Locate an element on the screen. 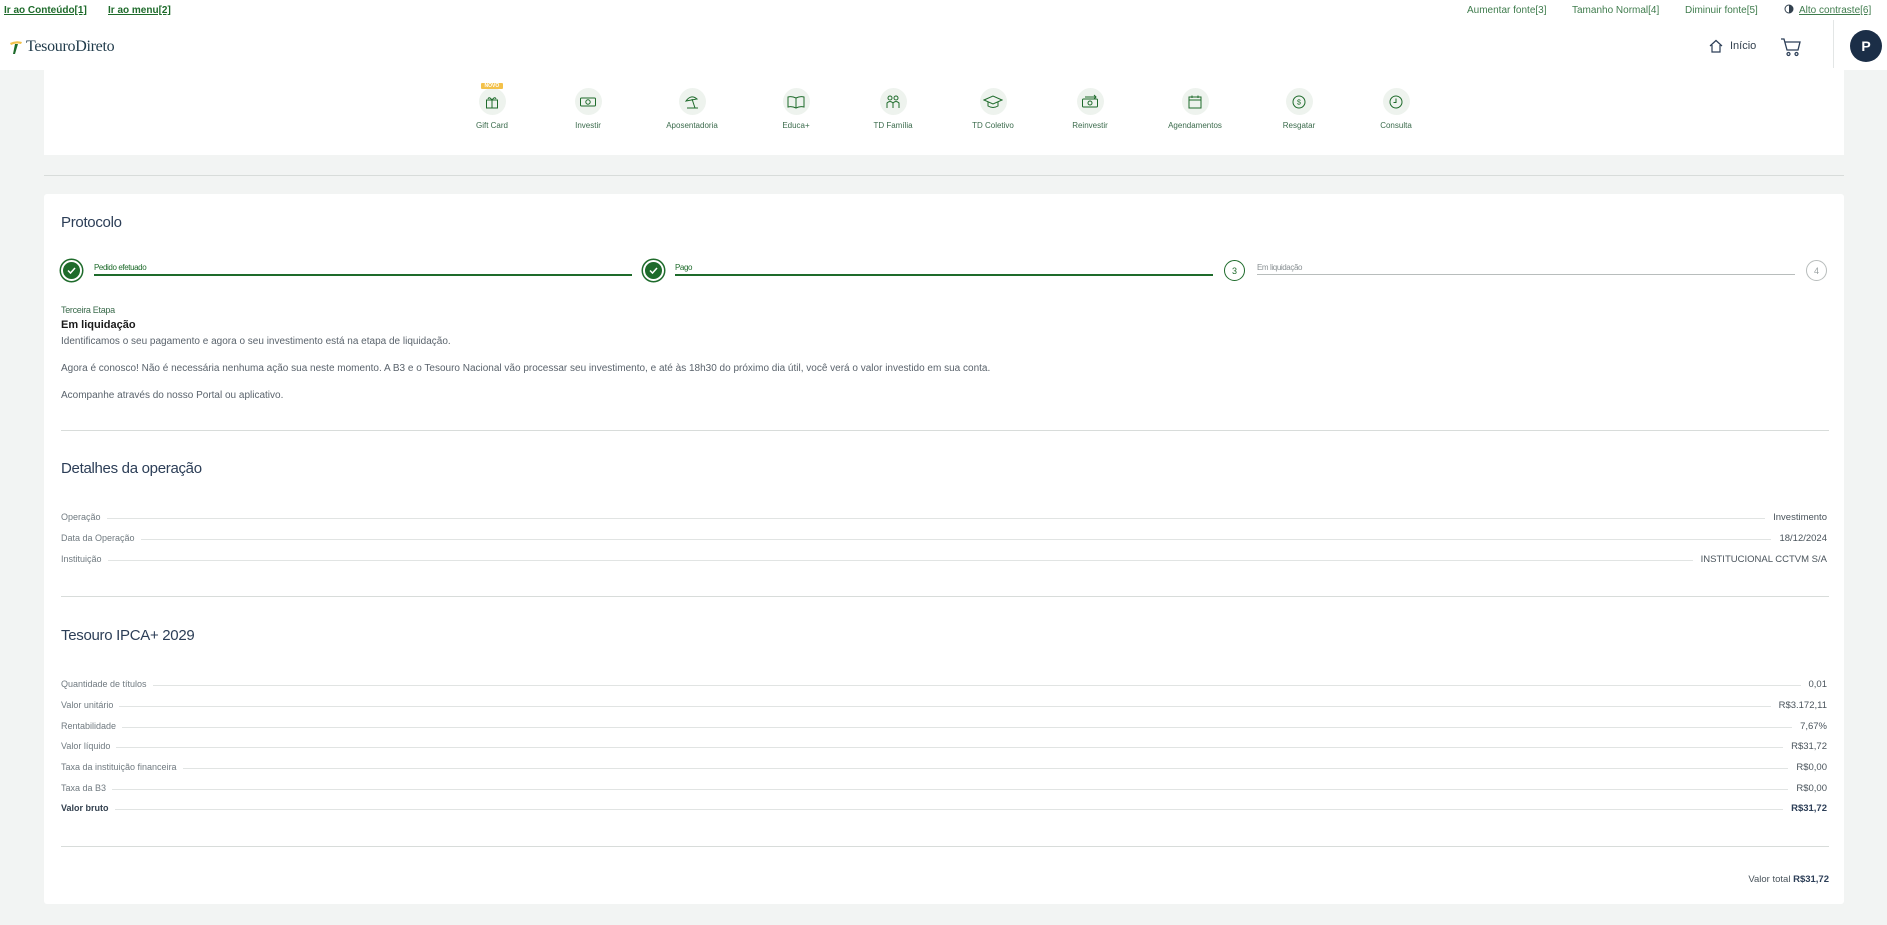  menu-item-td-coletivo: TD Coletivo is located at coordinates (993, 109).